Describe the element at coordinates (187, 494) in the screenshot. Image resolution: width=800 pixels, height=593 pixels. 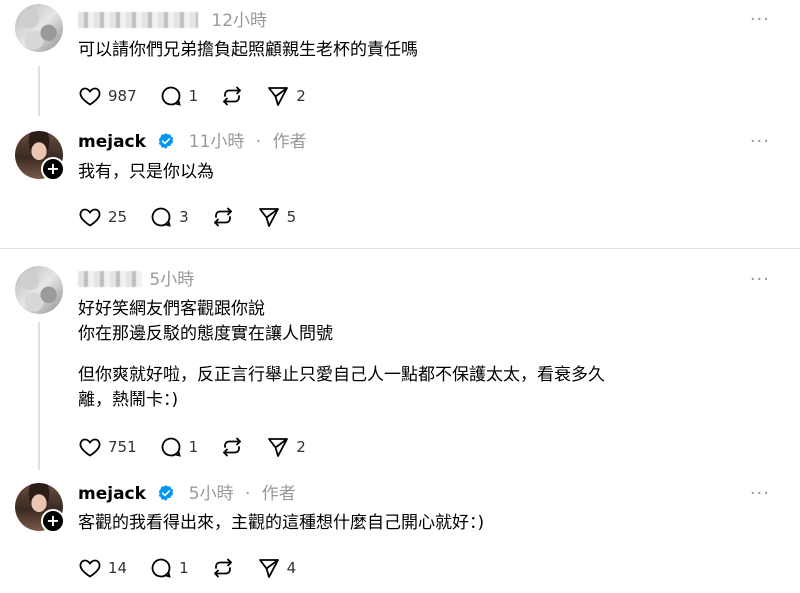
I see `post-header: mejack 5小時 · 作者` at that location.